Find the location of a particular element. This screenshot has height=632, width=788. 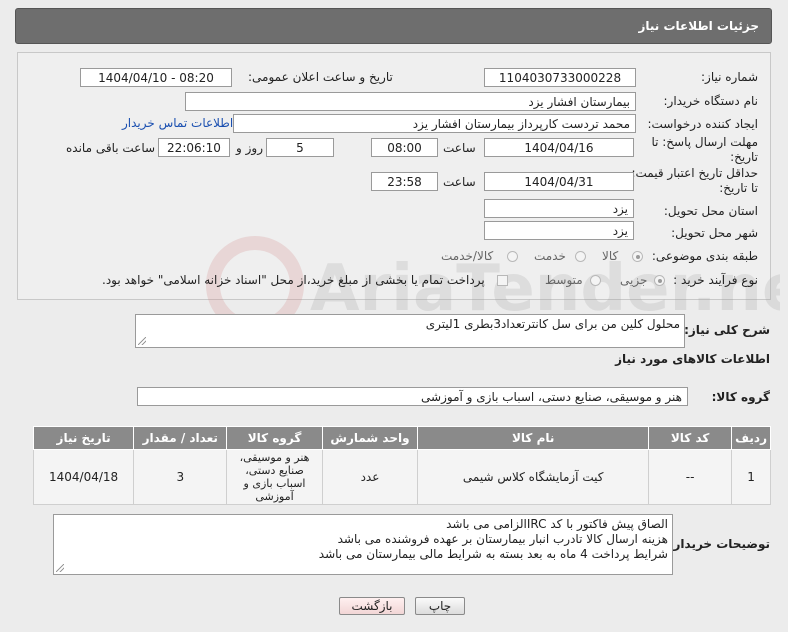

buyer-field: بیمارستان افشار یزد is located at coordinates (410, 101).